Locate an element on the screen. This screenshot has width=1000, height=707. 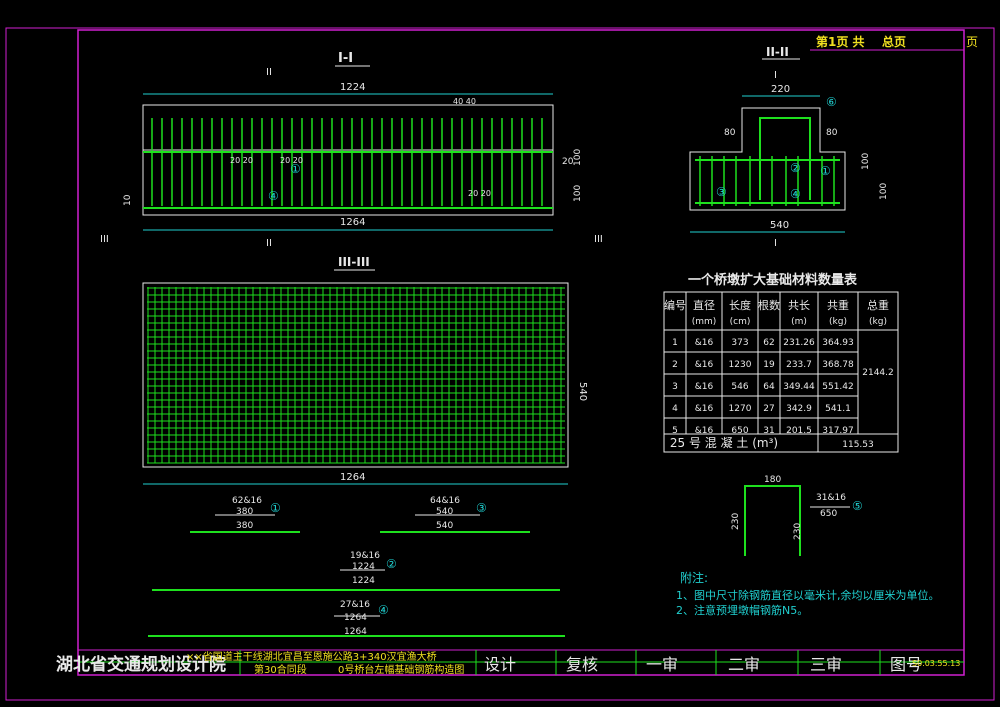
dim-540-ii: 540 is located at coordinates (779, 225).